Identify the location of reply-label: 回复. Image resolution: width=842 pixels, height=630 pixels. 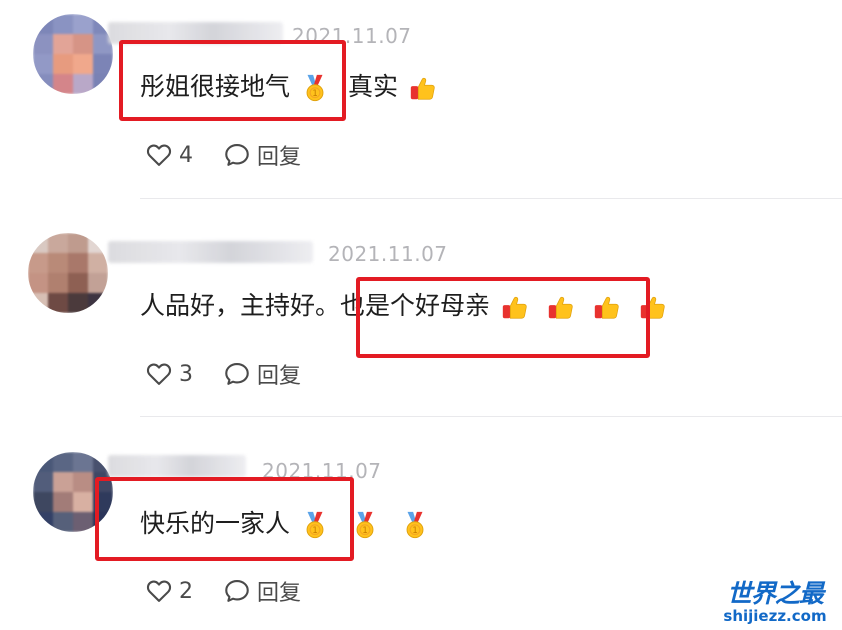
(279, 593).